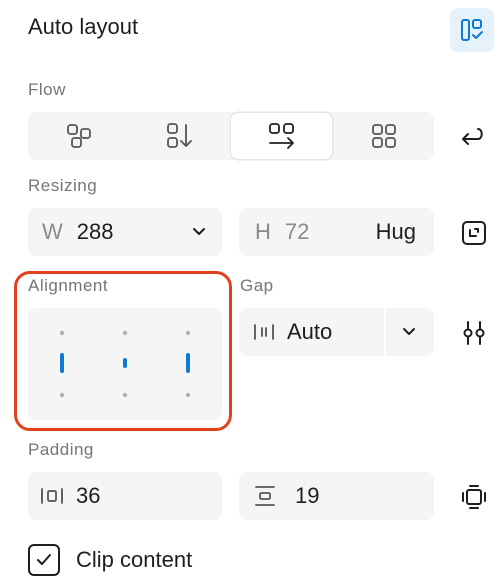  I want to click on flow-freeform-option, so click(78, 136).